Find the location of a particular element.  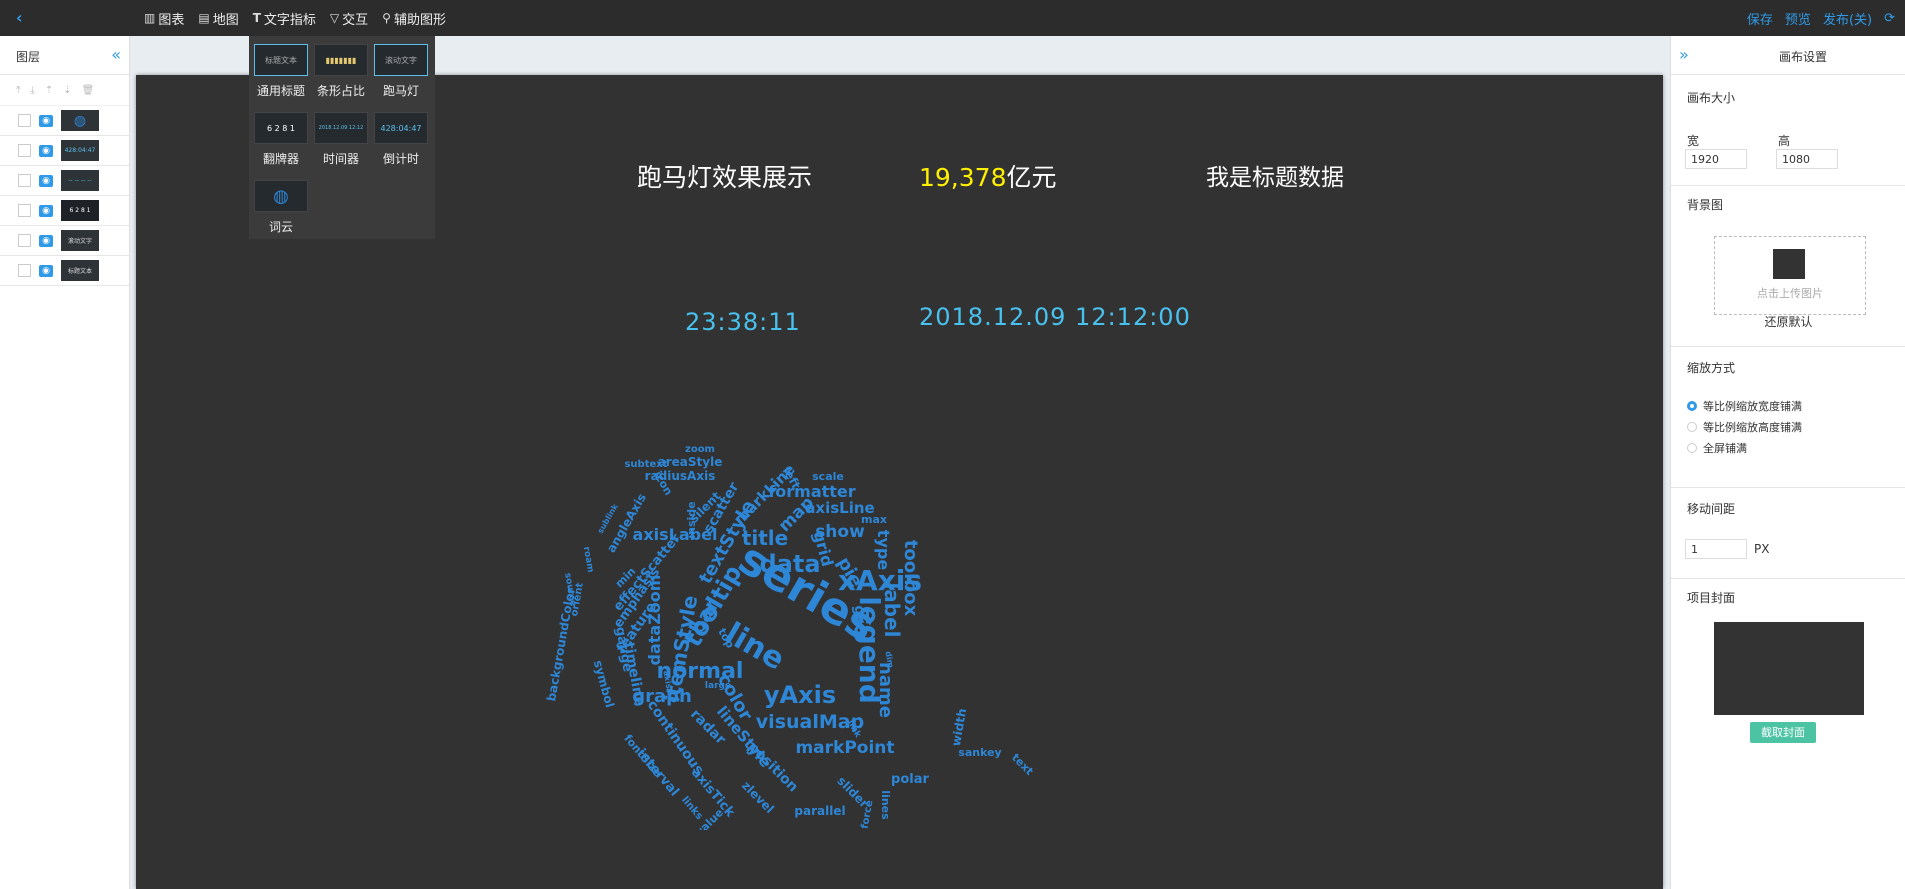

menu-map: ▤ 地图 is located at coordinates (218, 18).